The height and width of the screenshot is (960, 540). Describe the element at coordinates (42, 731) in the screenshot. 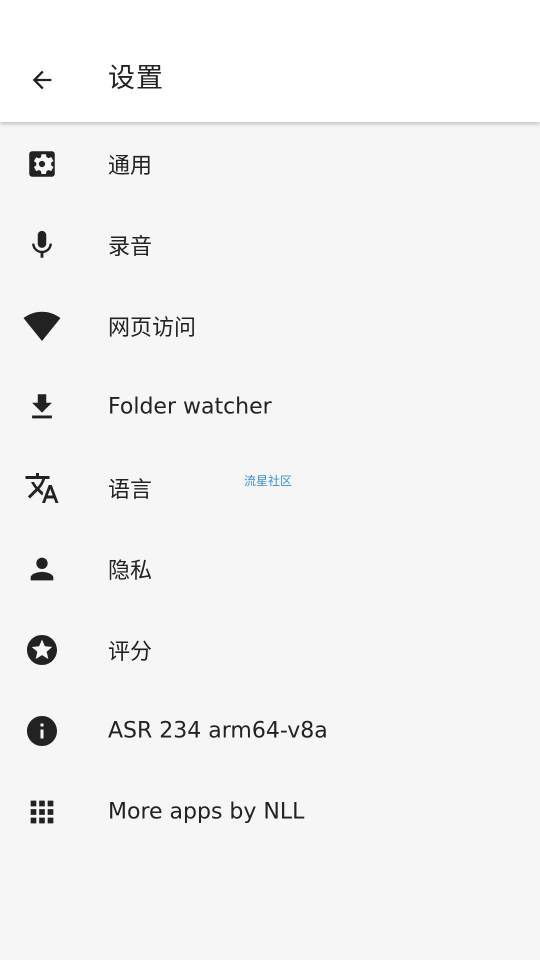

I see `info-icon` at that location.